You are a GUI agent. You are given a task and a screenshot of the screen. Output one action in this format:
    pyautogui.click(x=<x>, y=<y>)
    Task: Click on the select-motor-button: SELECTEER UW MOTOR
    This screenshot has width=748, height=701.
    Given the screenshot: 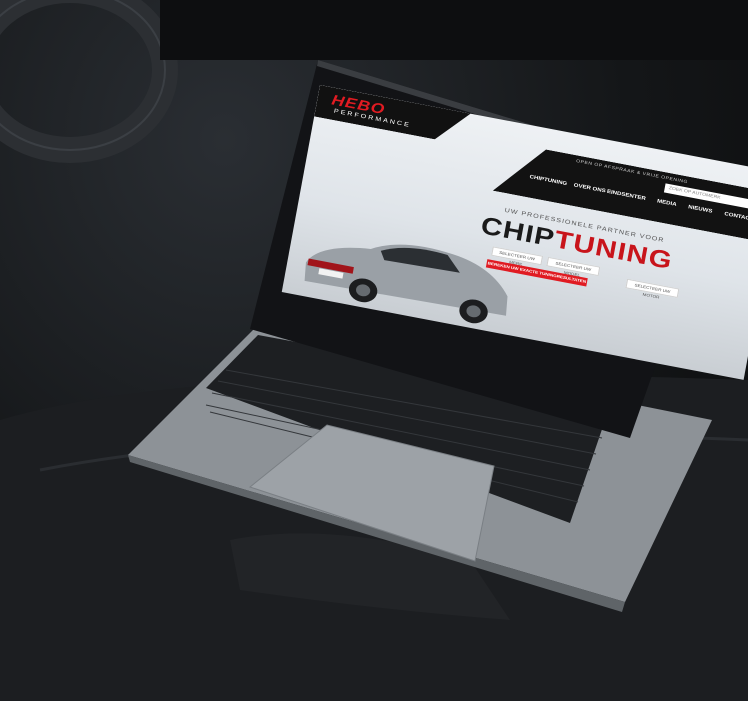 What is the action you would take?
    pyautogui.click(x=652, y=288)
    